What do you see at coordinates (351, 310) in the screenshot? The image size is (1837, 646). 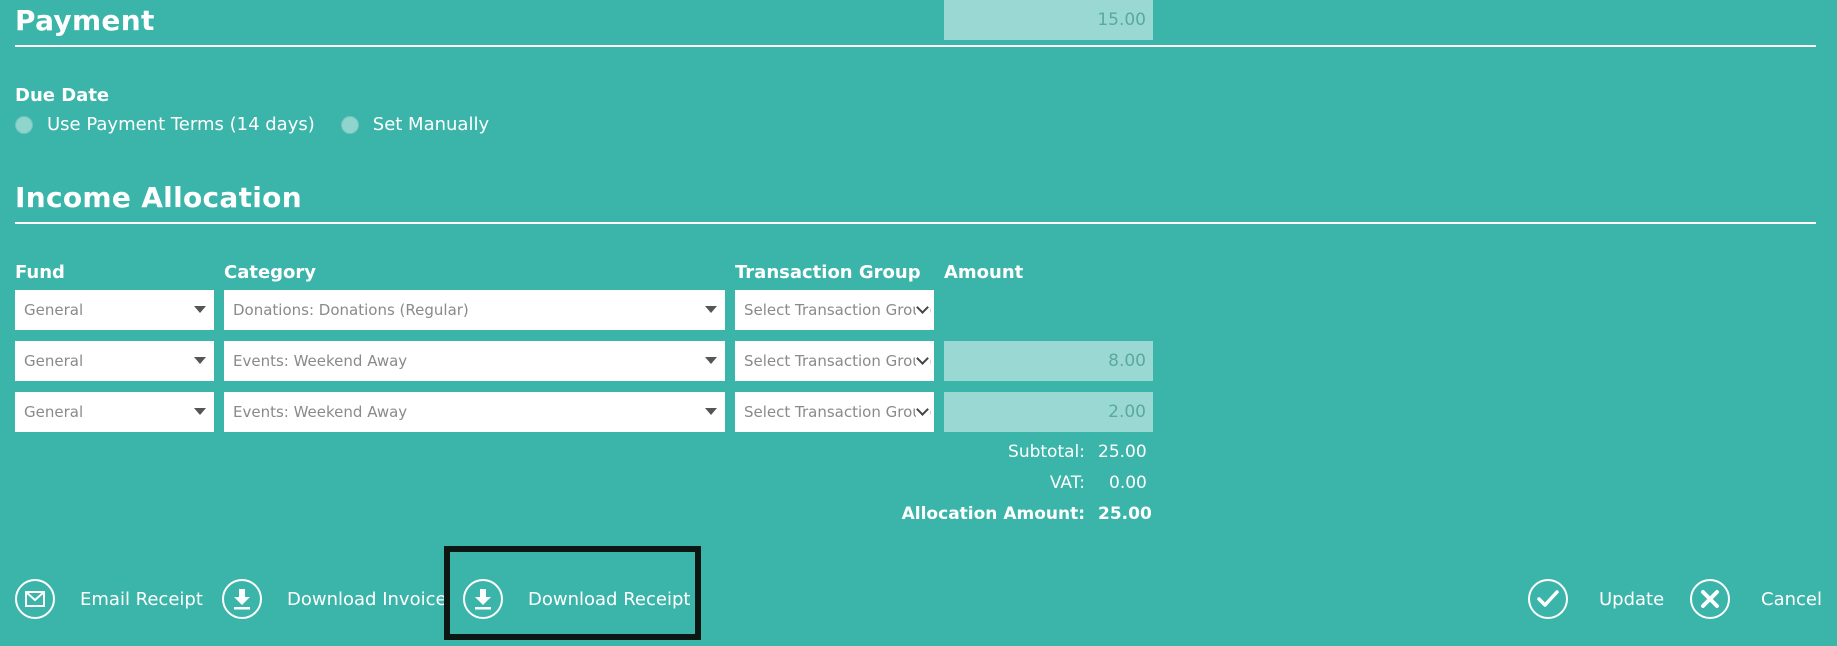 I see `category-value: Donations: Donations (Regular)` at bounding box center [351, 310].